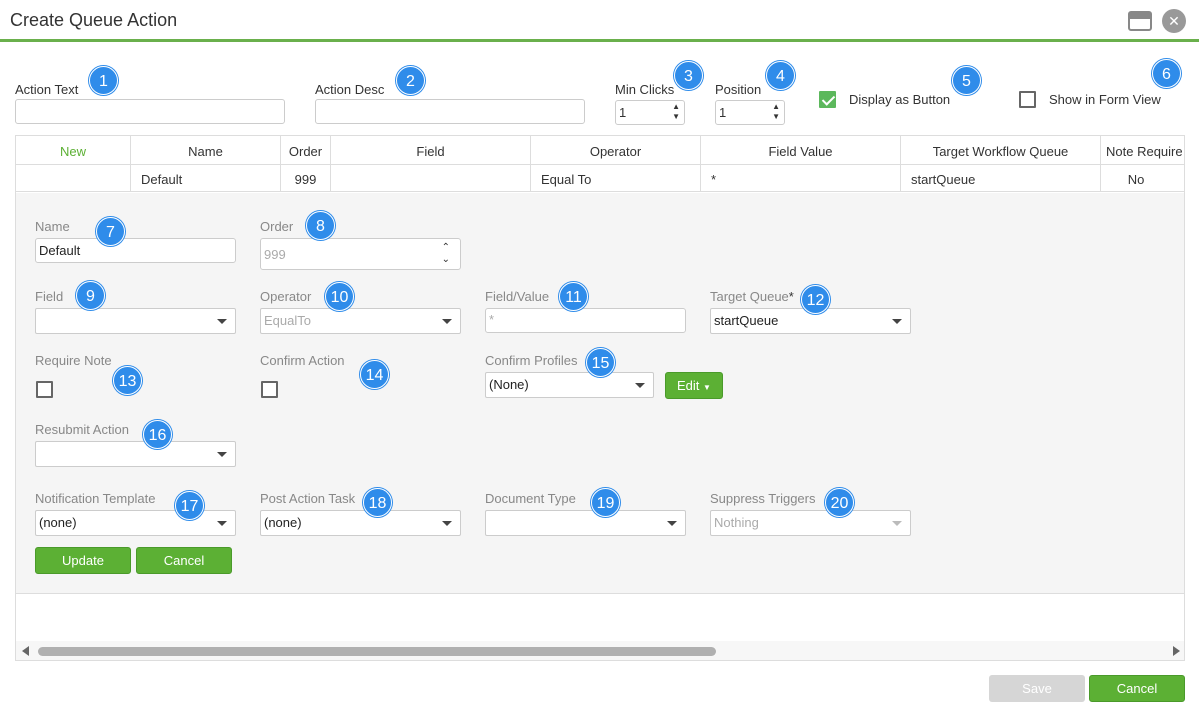 The image size is (1199, 715). Describe the element at coordinates (135, 454) in the screenshot. I see `resubmit-action-dropdown` at that location.